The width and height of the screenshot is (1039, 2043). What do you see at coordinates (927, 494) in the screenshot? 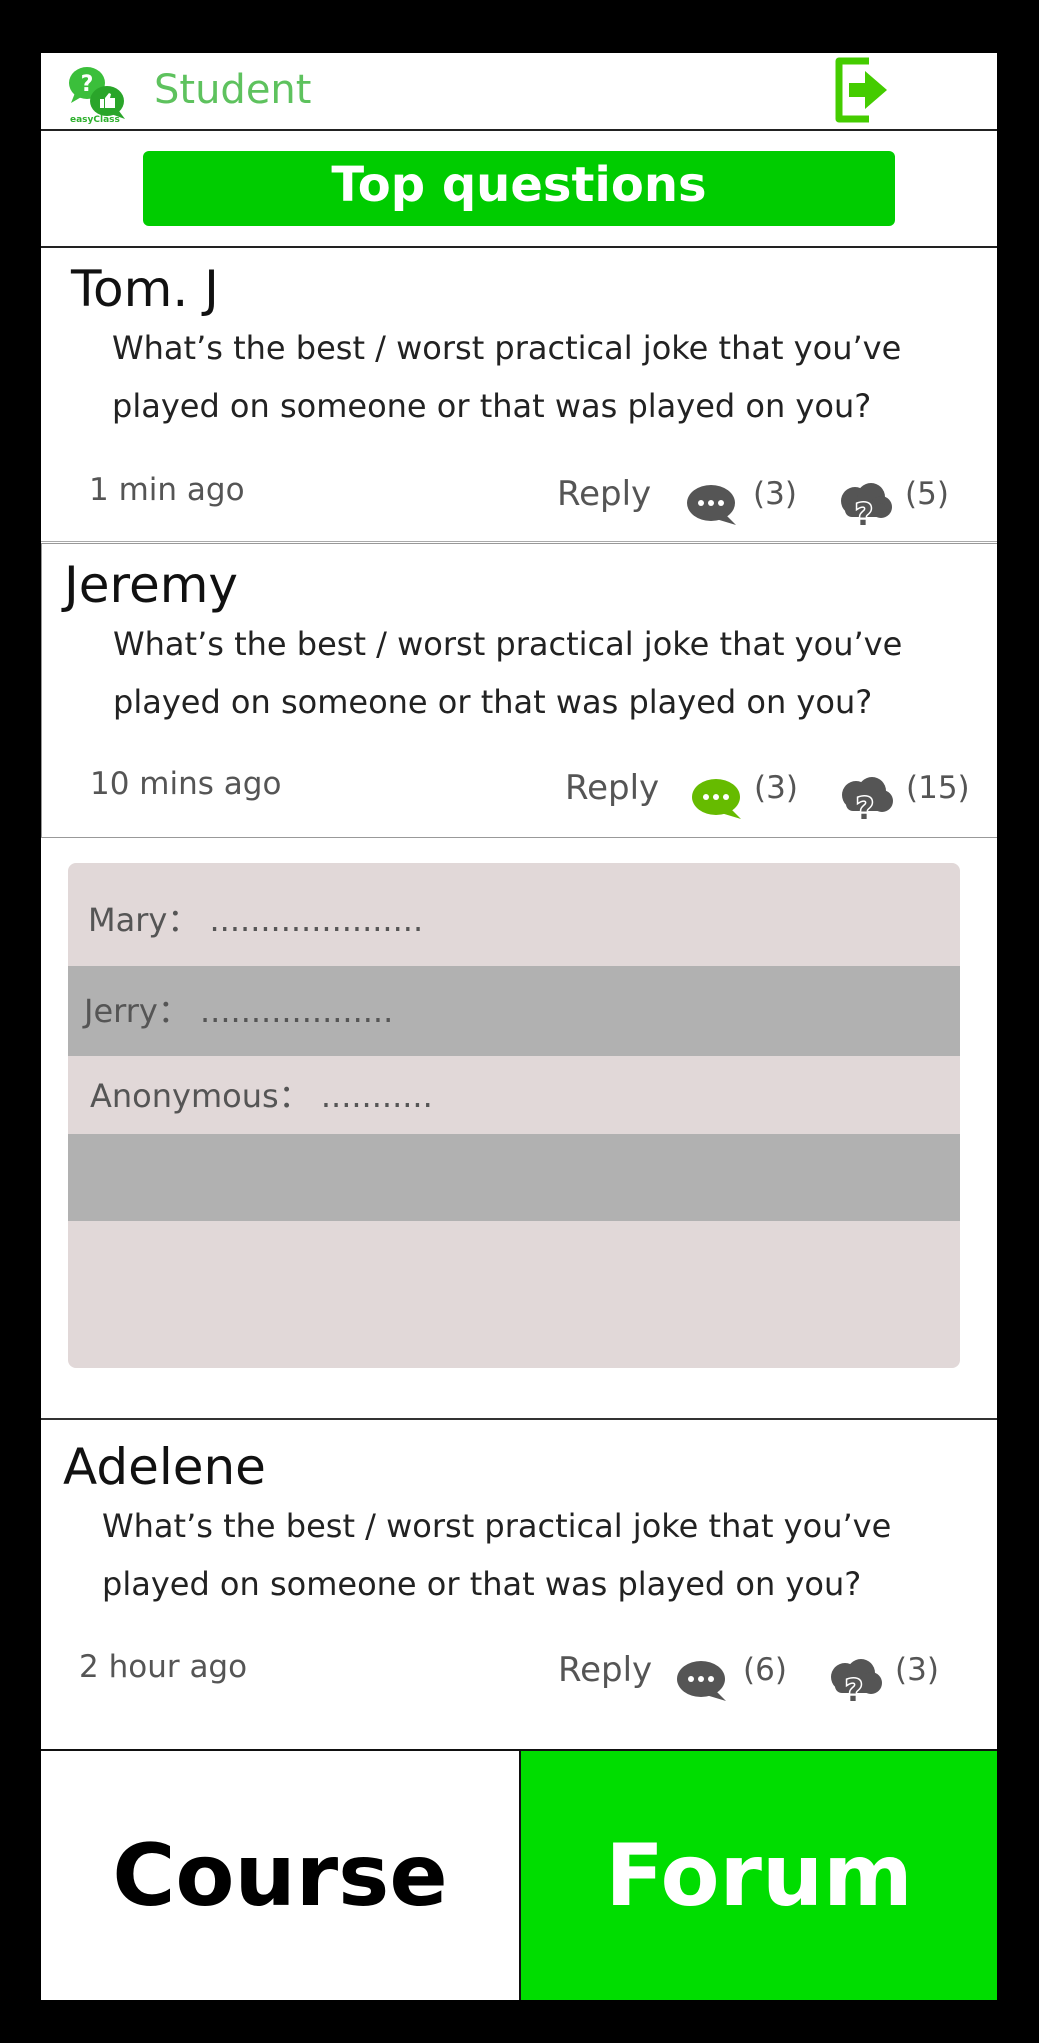
I see `question-count: (5)` at bounding box center [927, 494].